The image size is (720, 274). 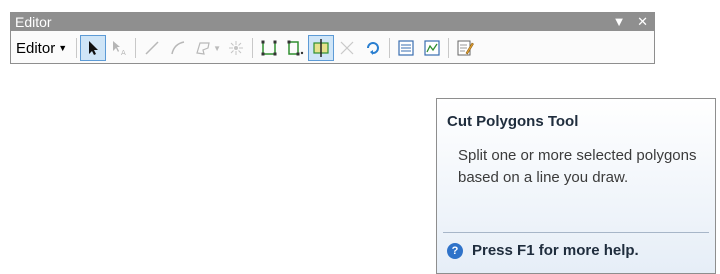 I want to click on tooltip-divider, so click(x=576, y=232).